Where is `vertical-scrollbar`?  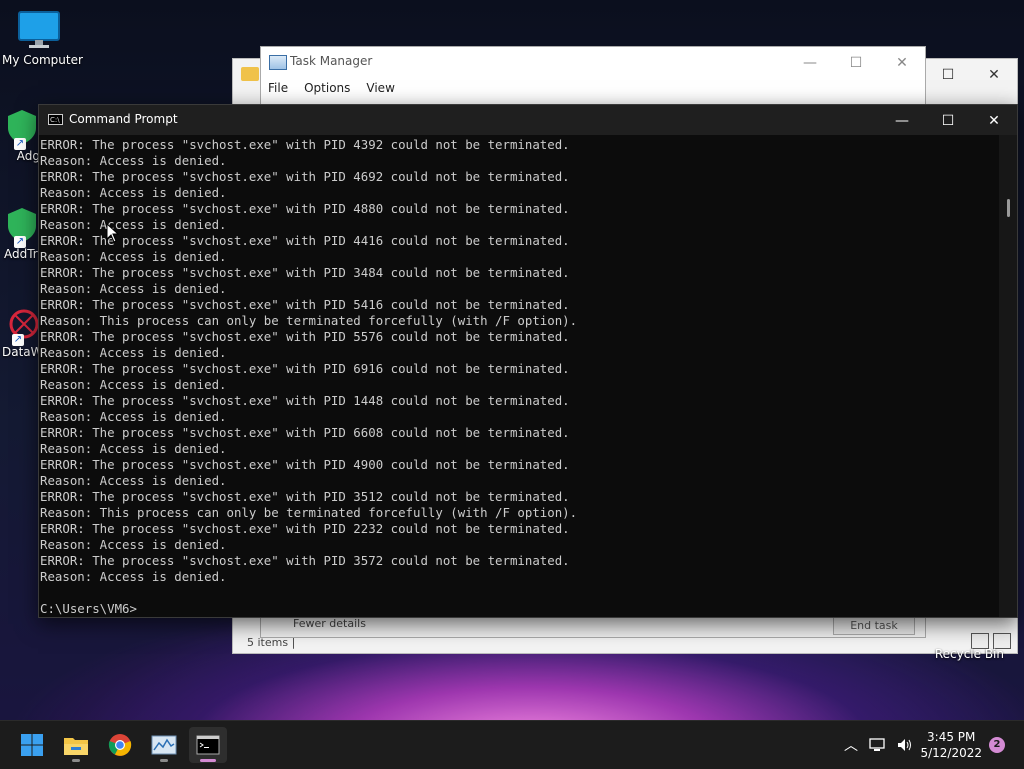
vertical-scrollbar is located at coordinates (1008, 376).